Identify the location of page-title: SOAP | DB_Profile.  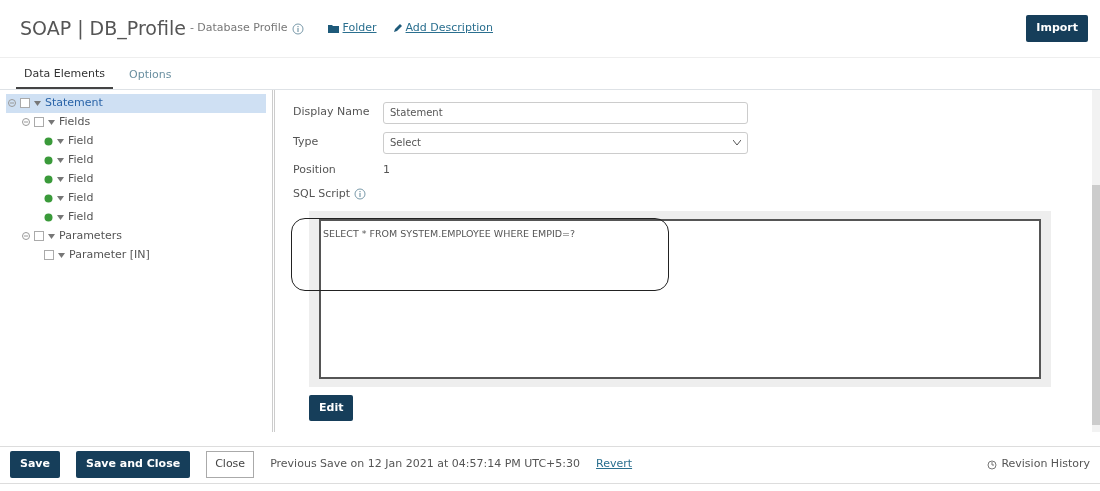
(103, 29).